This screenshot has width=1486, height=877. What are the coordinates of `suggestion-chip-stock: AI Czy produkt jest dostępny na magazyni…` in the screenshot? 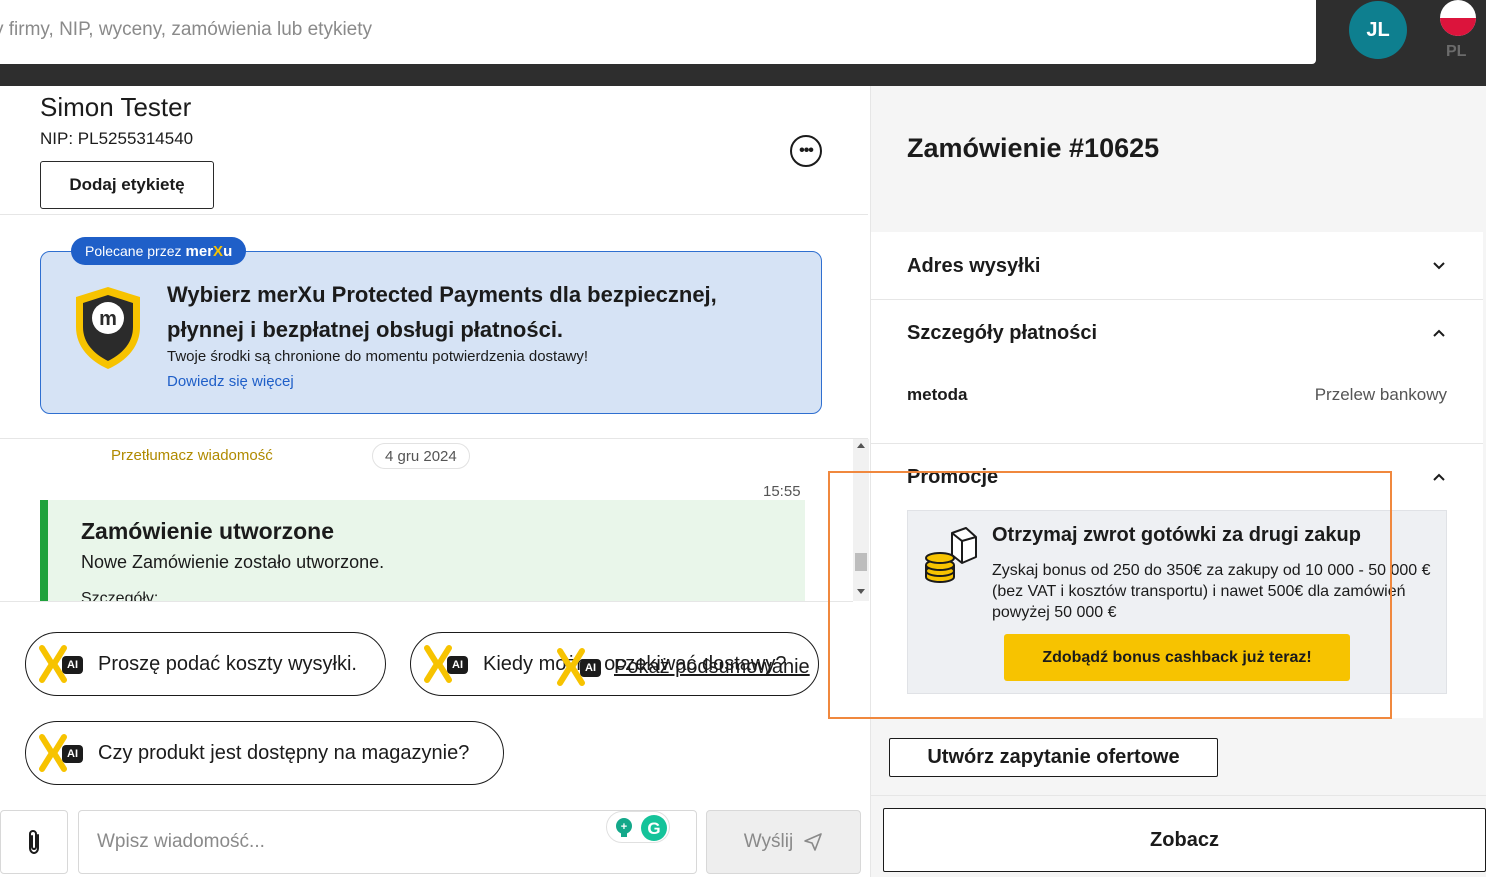 It's located at (264, 753).